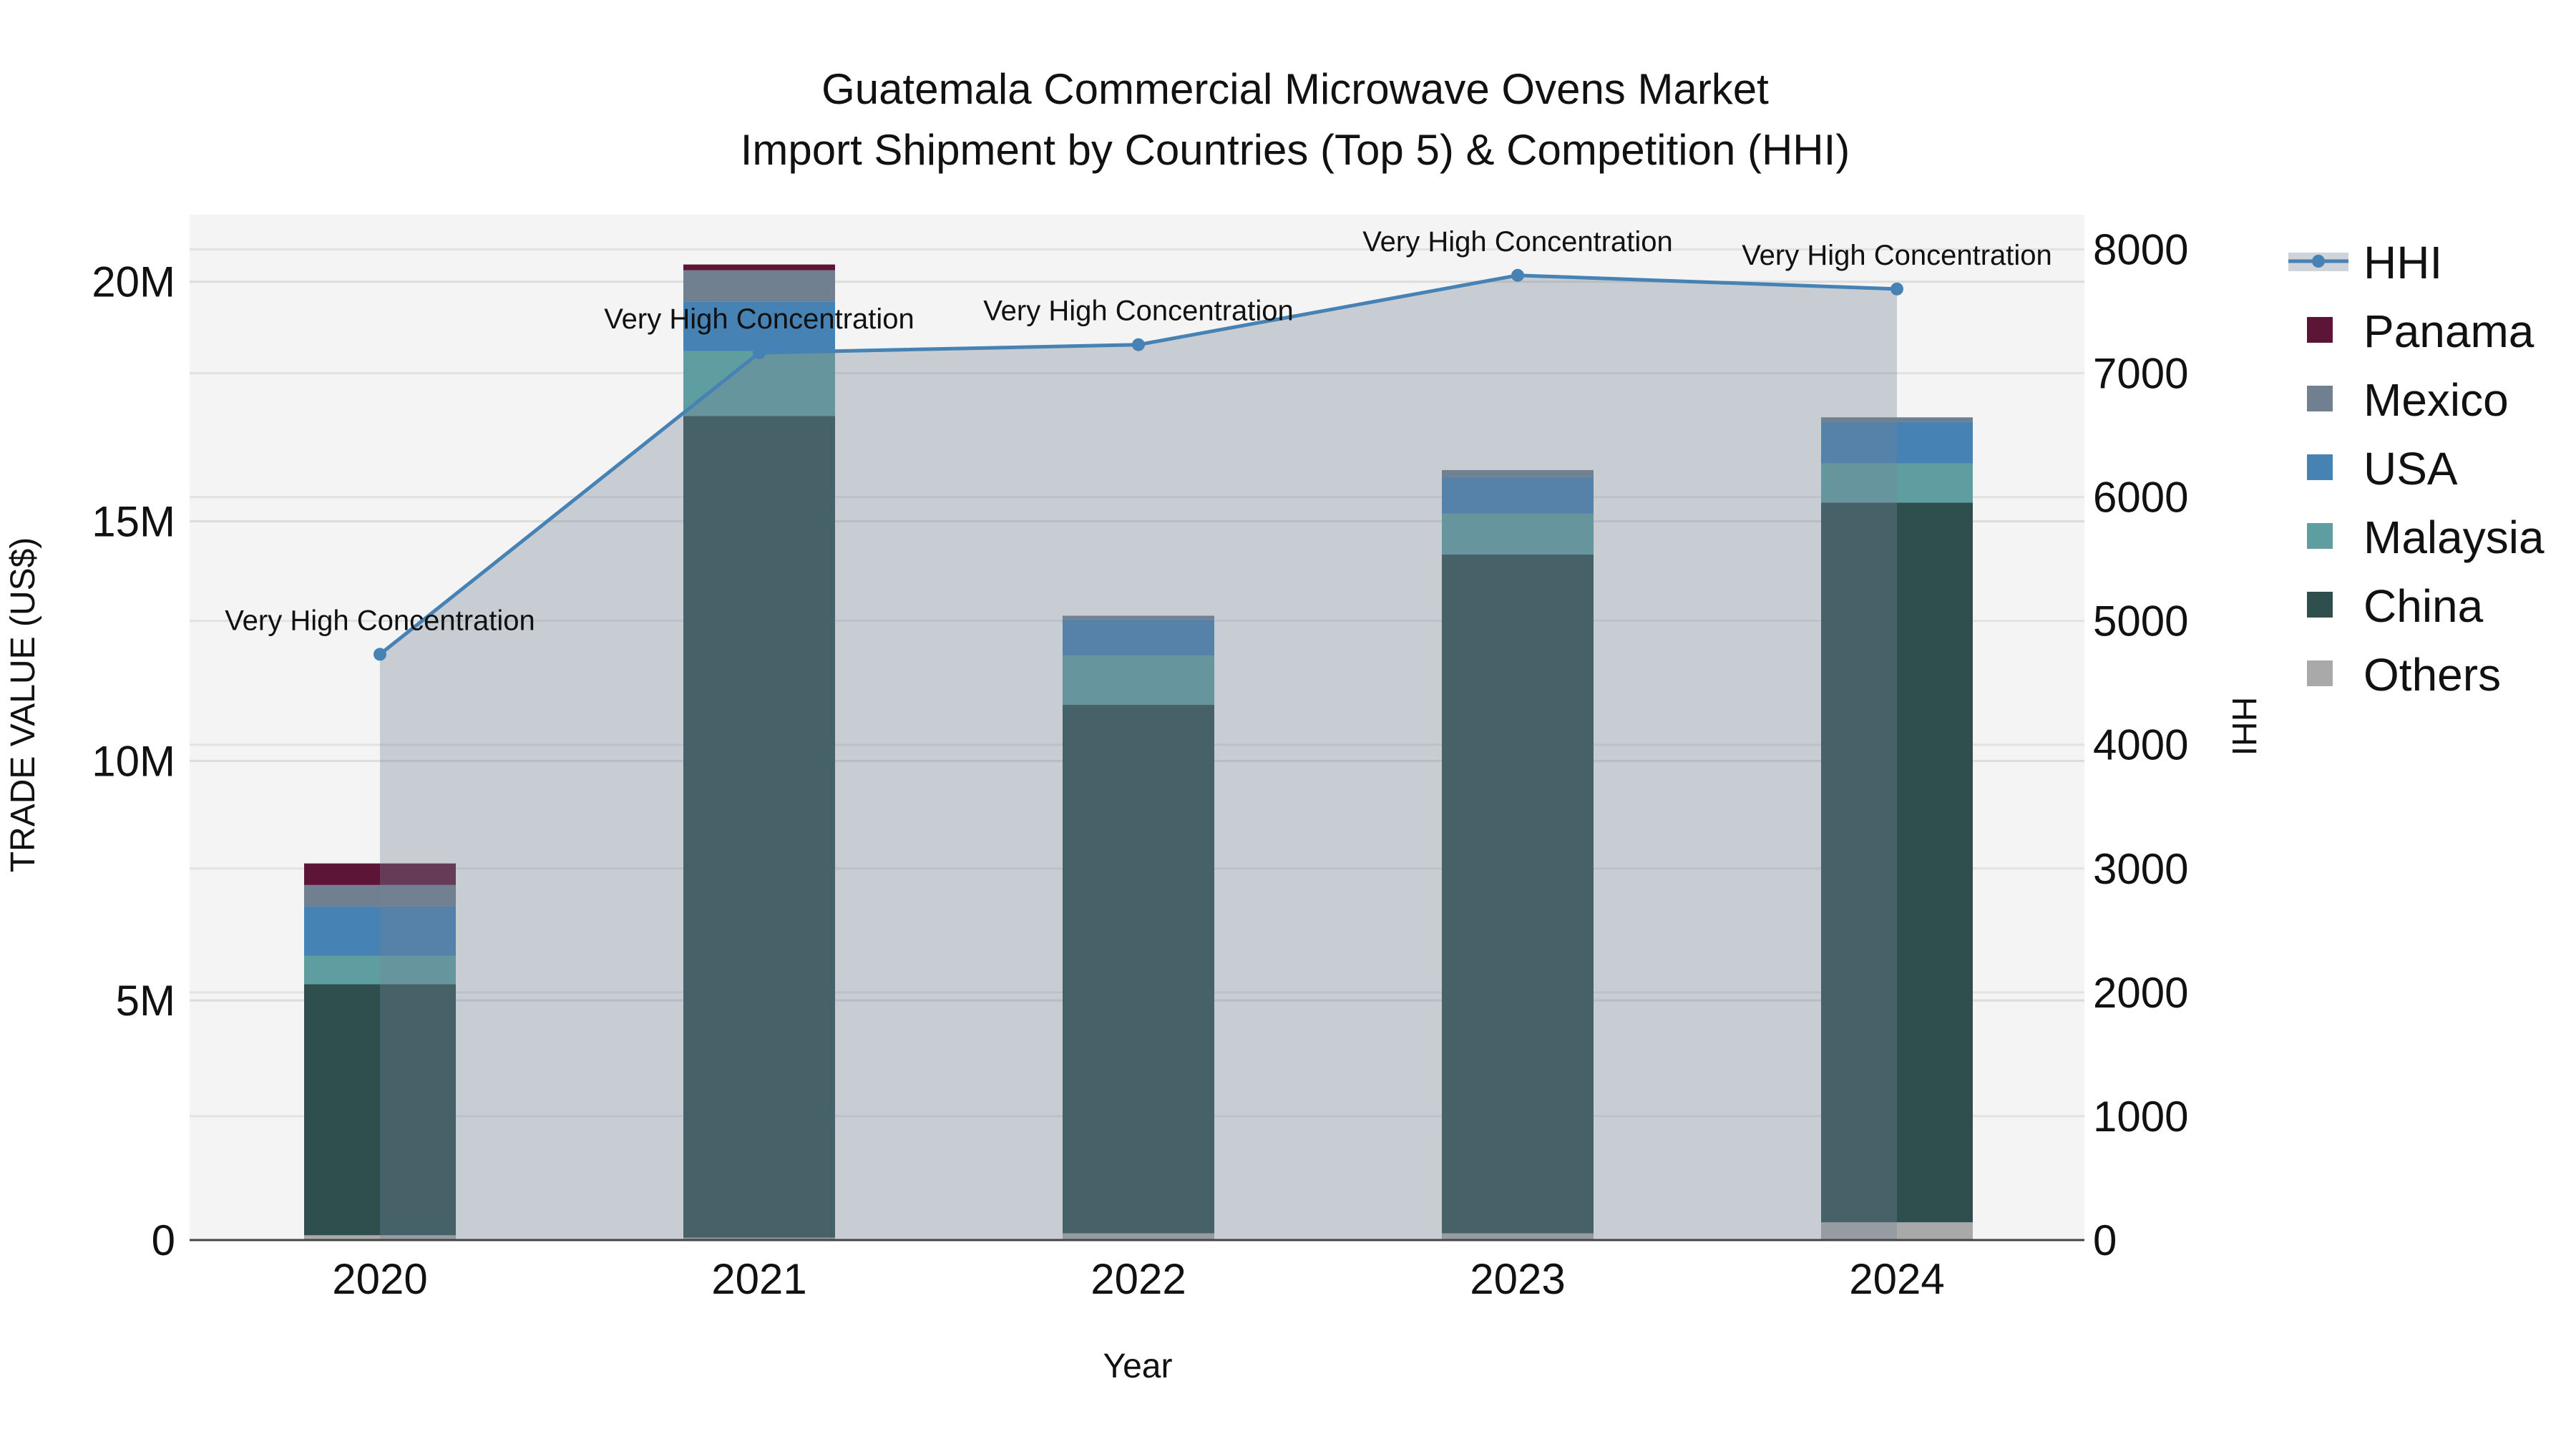 The height and width of the screenshot is (1449, 2576). What do you see at coordinates (2402, 262) in the screenshot?
I see `legend-label: HHI` at bounding box center [2402, 262].